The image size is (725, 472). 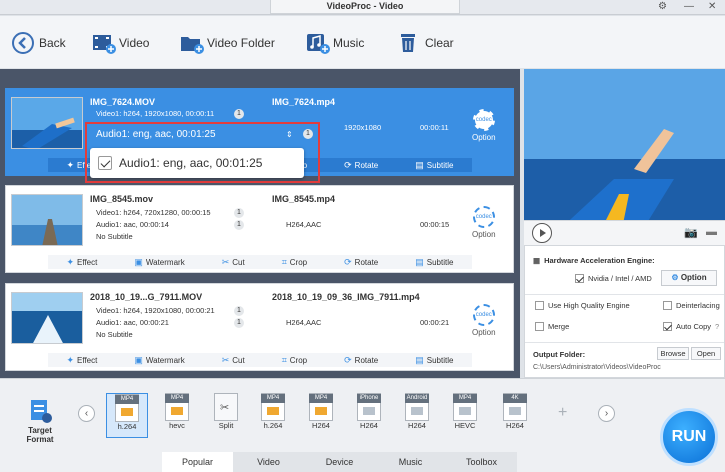 I want to click on output-folder-label: Output Folder:, so click(x=559, y=354).